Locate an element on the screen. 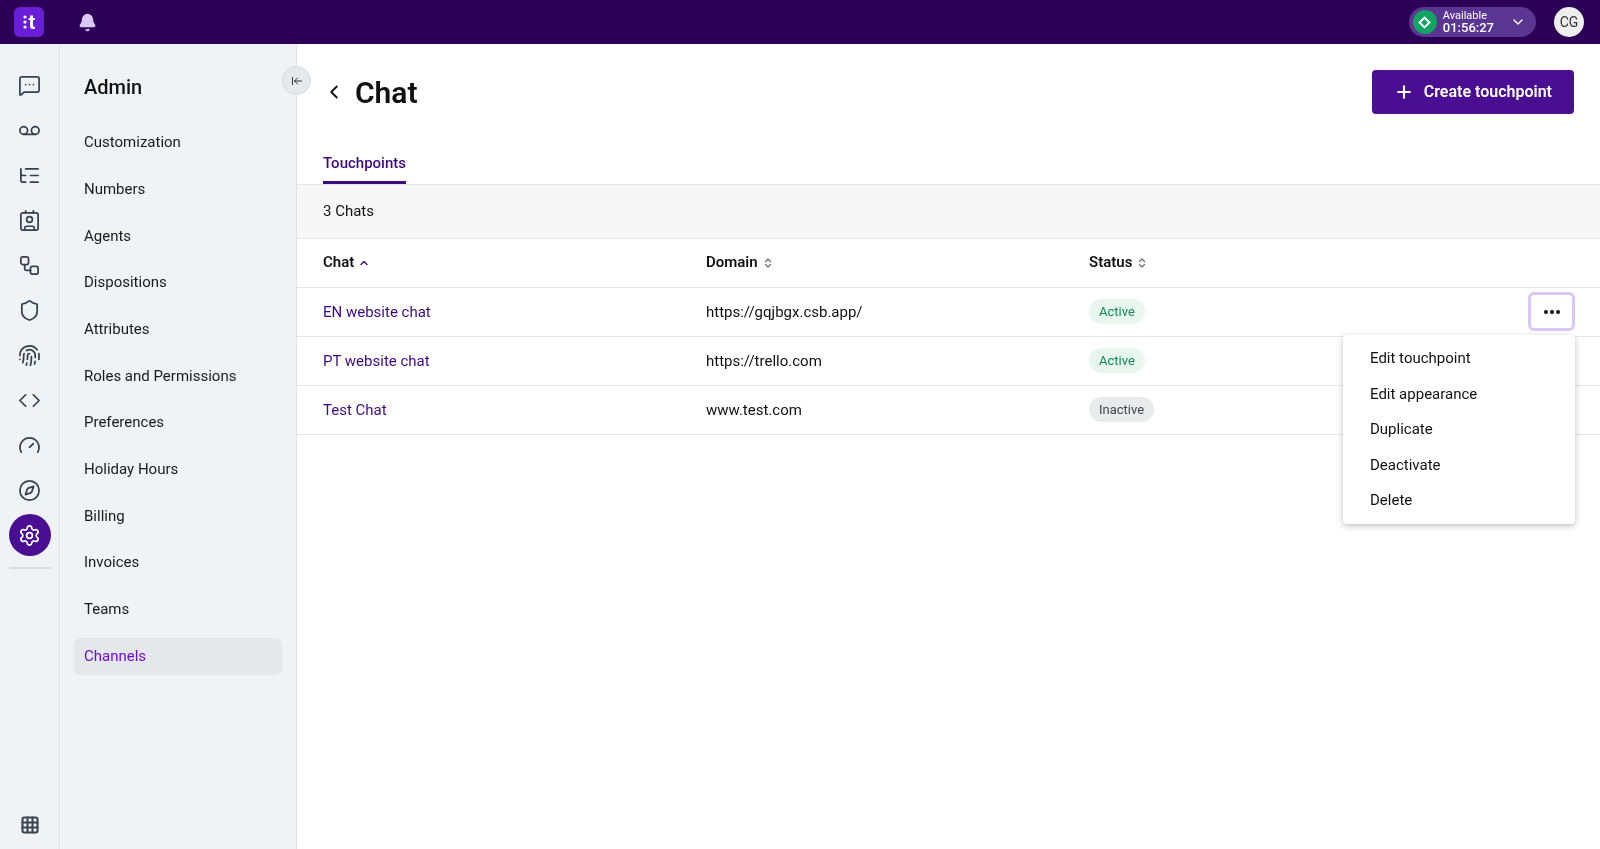 This screenshot has width=1600, height=849. sidebar-item: Numbers is located at coordinates (178, 189).